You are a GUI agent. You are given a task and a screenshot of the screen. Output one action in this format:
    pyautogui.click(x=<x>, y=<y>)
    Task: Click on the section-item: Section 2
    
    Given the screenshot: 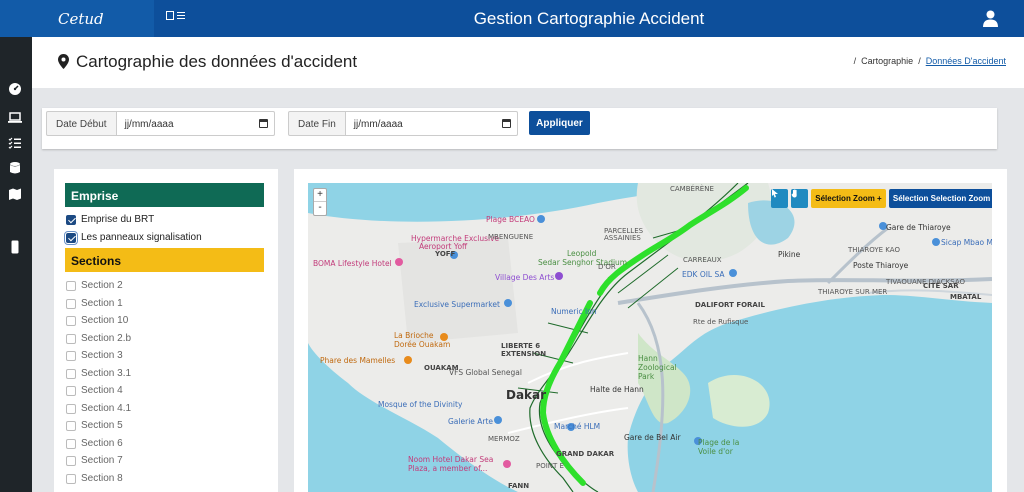 What is the action you would take?
    pyautogui.click(x=94, y=285)
    